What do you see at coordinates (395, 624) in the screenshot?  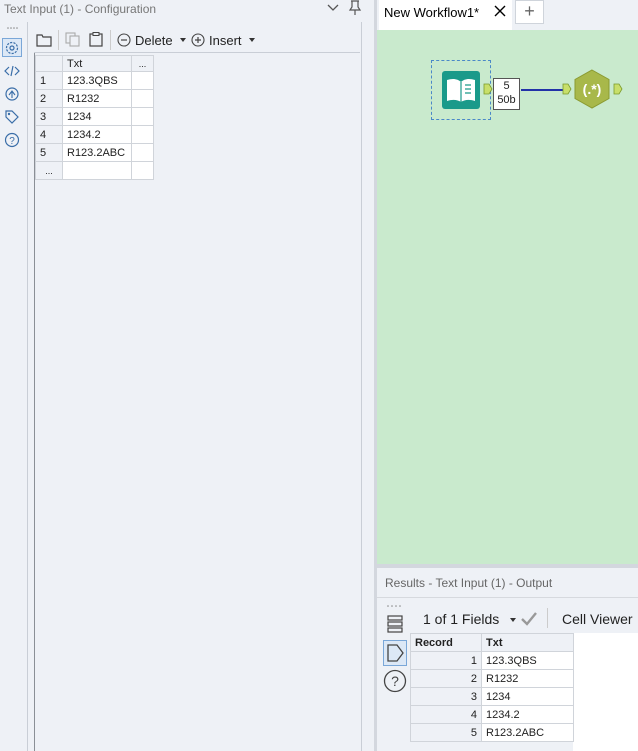 I see `list-view-icon` at bounding box center [395, 624].